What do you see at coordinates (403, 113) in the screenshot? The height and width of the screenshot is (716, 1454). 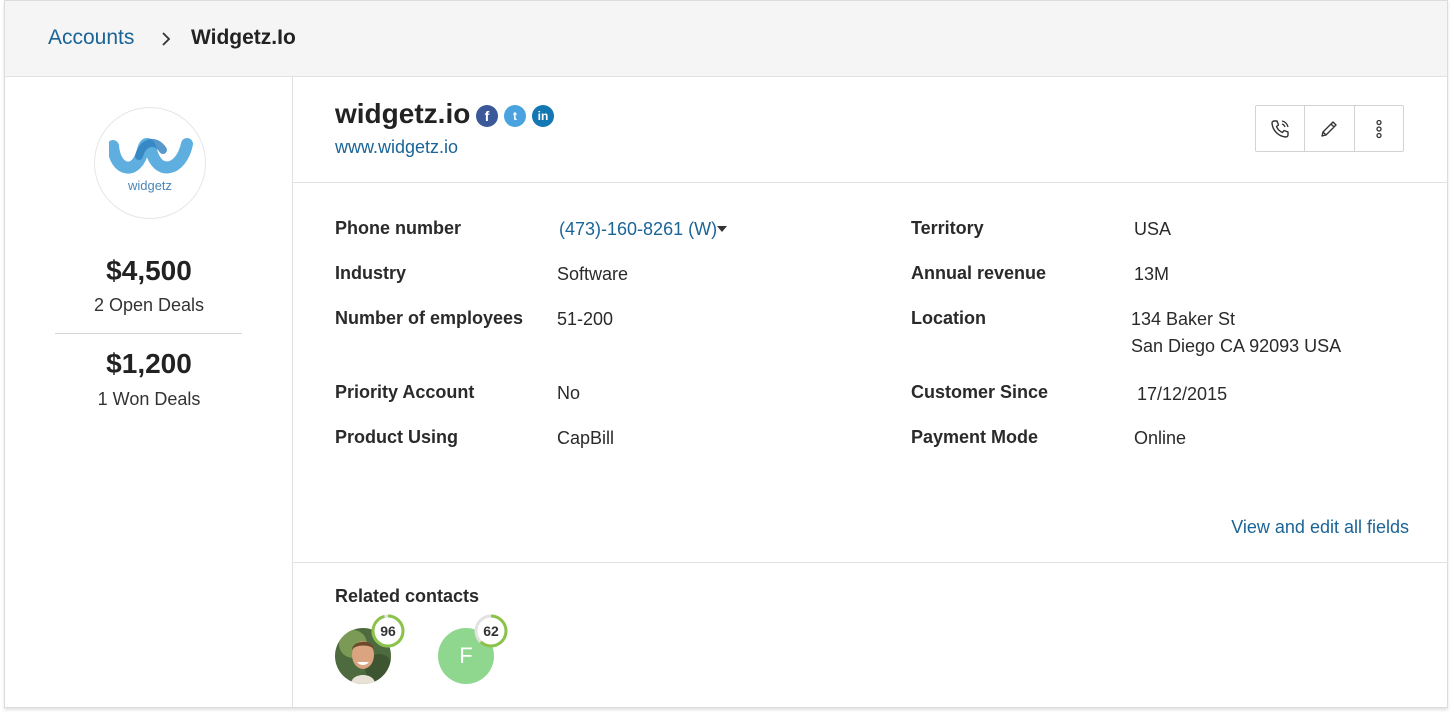 I see `account-name: widgetz.io` at bounding box center [403, 113].